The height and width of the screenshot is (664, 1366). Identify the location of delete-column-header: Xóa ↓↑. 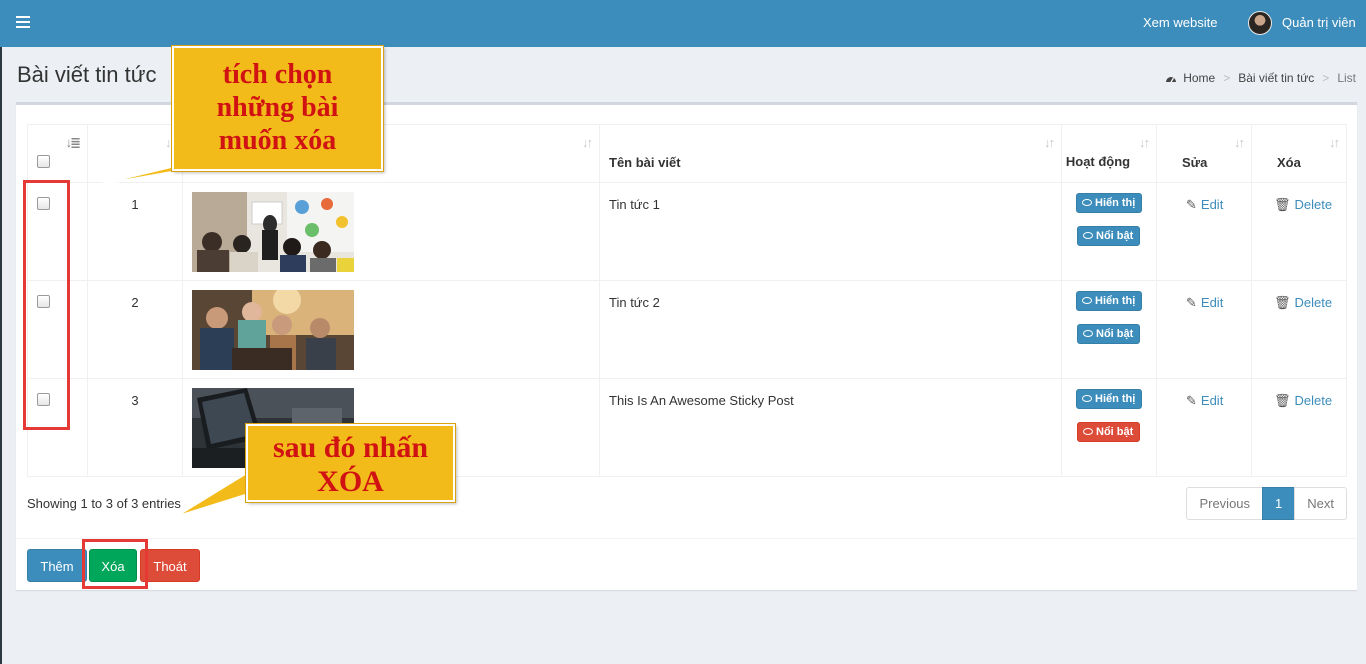
(1299, 153).